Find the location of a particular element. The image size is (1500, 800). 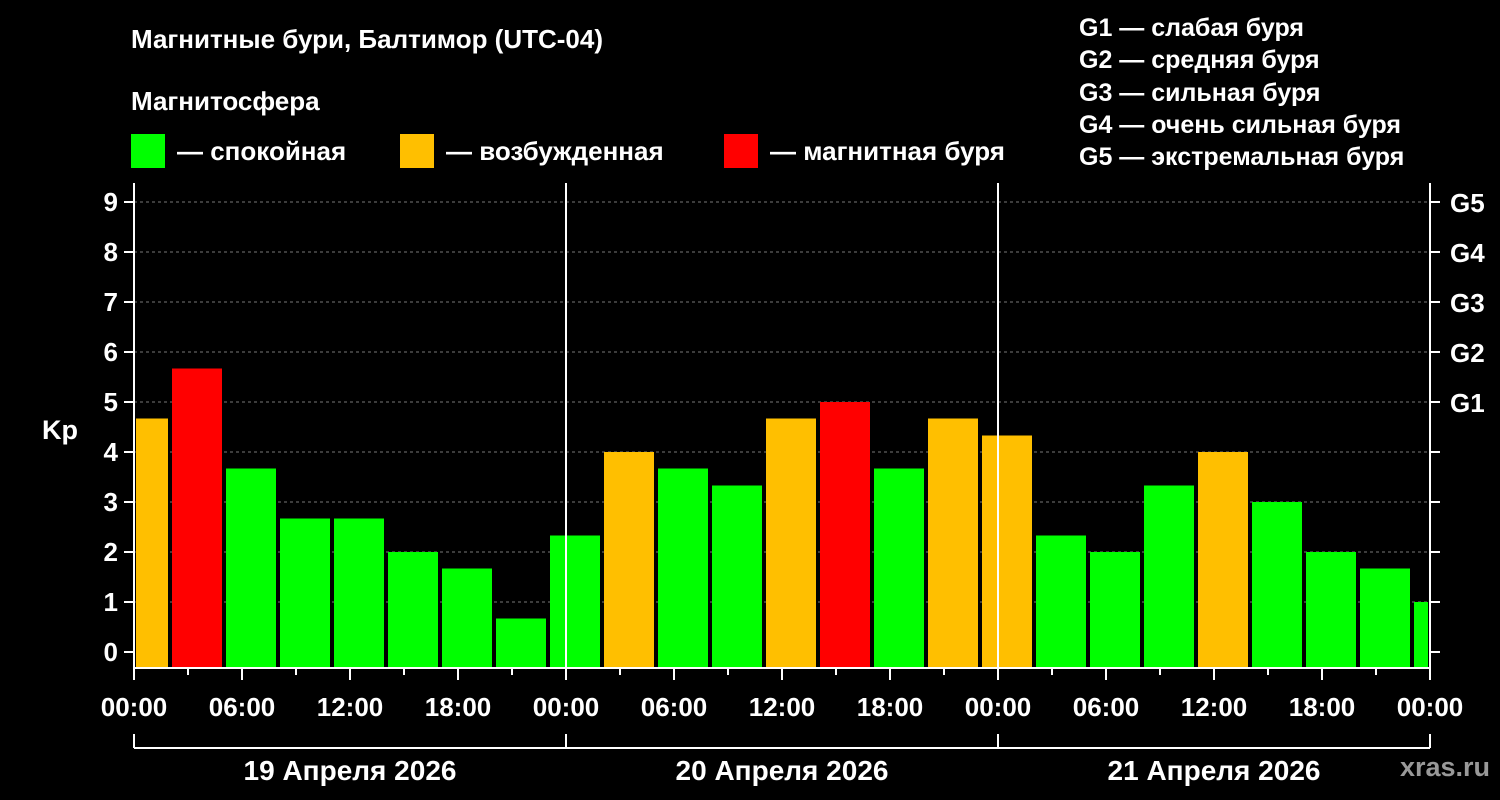

y-tick-label: 9 is located at coordinates (111, 202).